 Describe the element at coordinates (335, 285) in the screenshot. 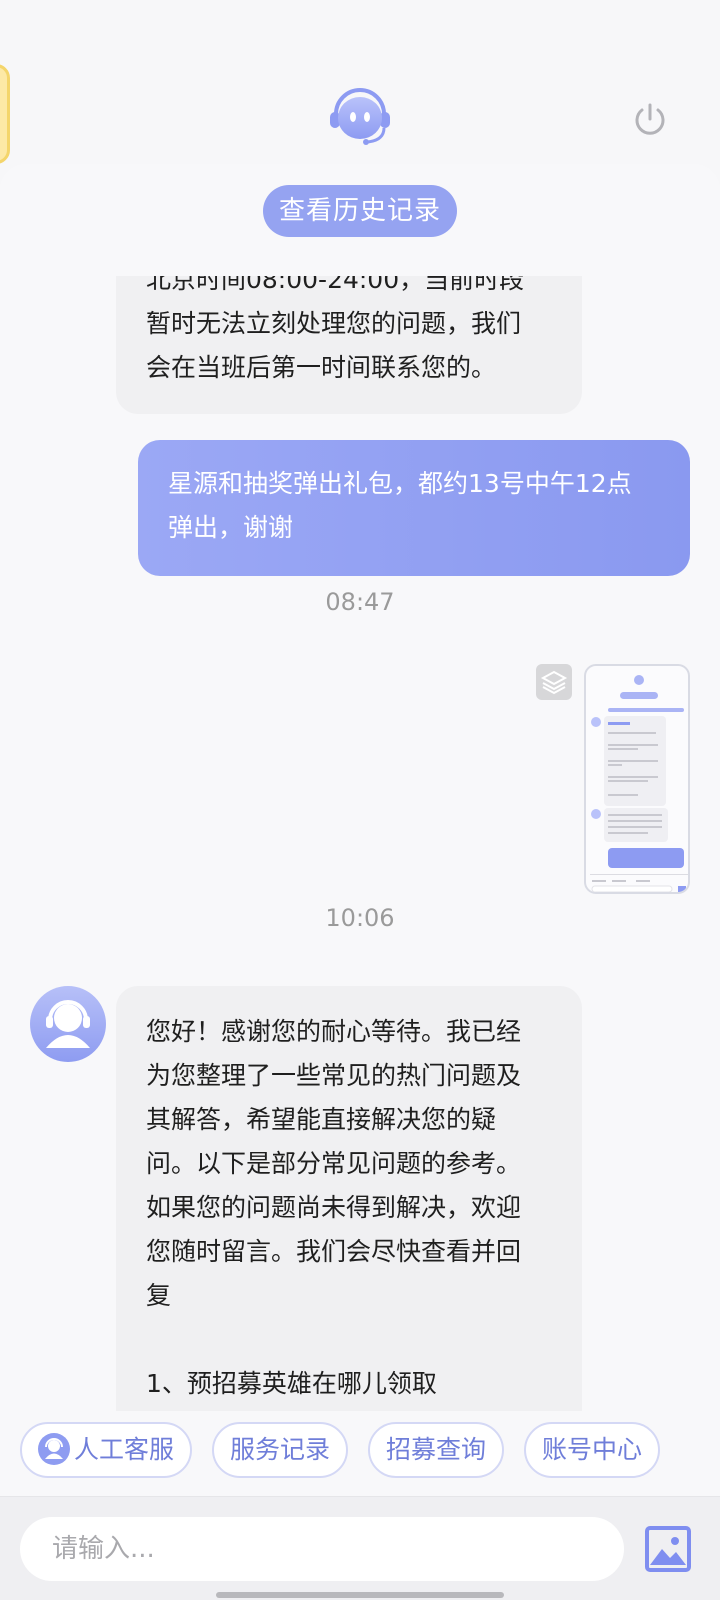

I see `message-line: 北京时间08:00-24:00，当前时段` at that location.